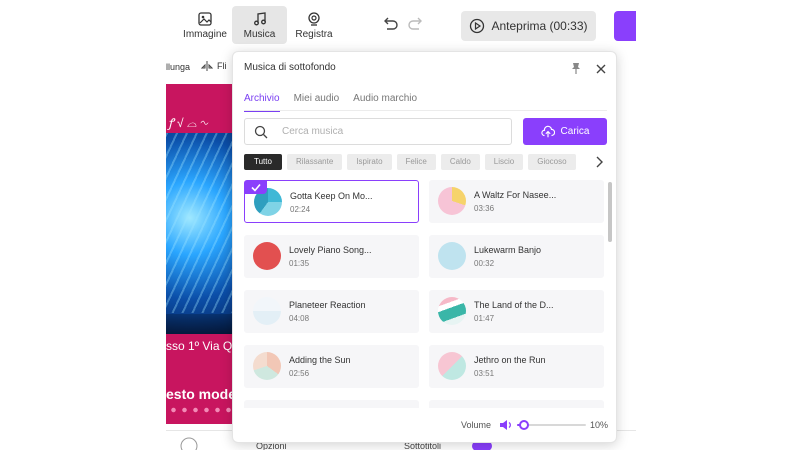 This screenshot has height=450, width=800. I want to click on volume-slider-handle, so click(523, 425).